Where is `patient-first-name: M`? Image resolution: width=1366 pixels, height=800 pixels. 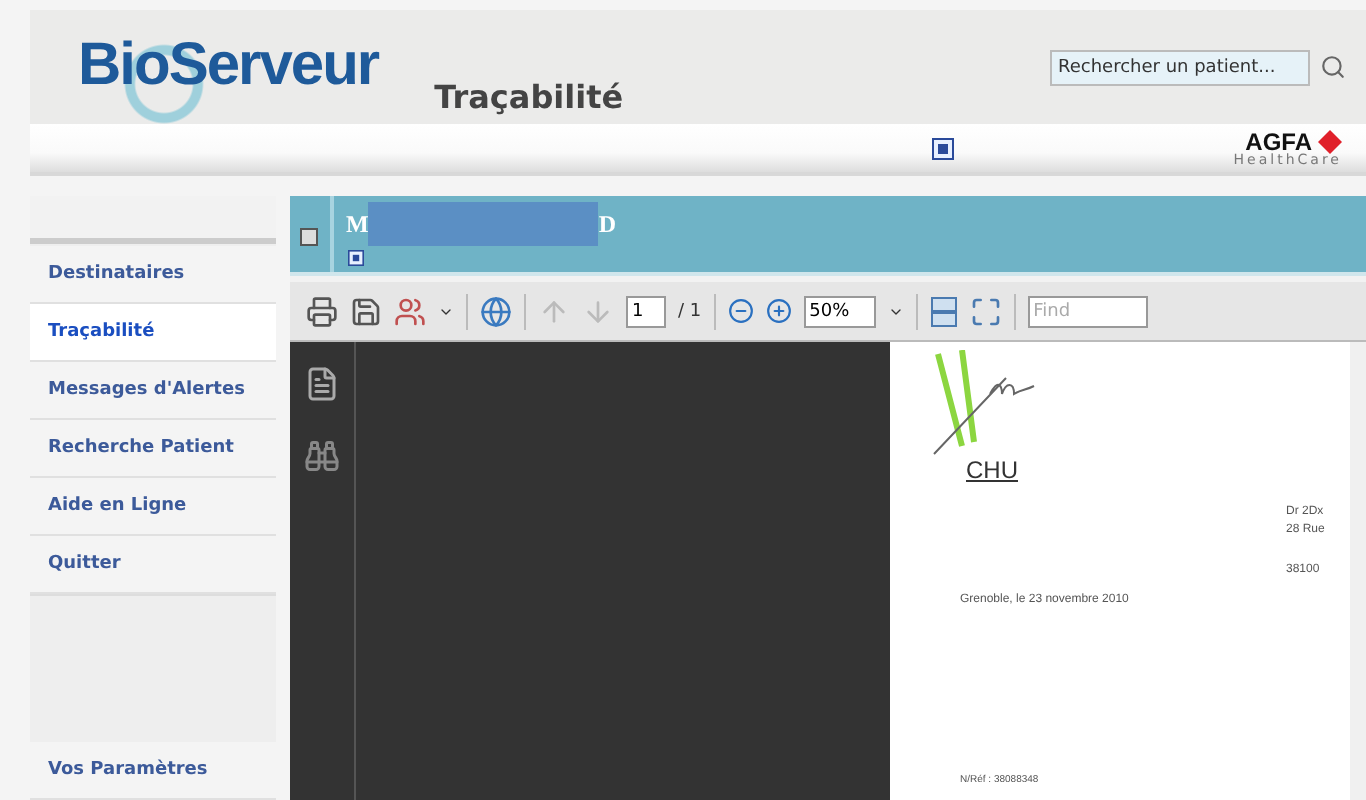 patient-first-name: M is located at coordinates (357, 224).